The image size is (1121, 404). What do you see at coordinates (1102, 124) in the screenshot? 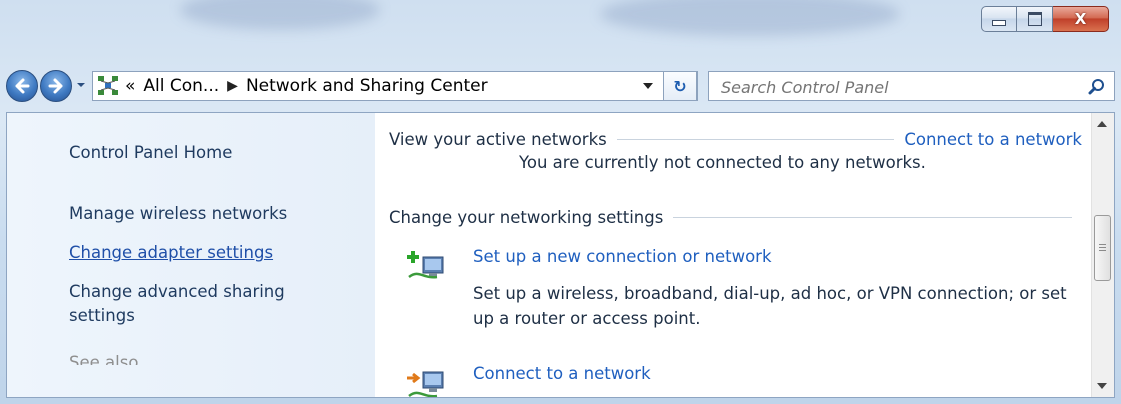
I see `scroll-up-icon` at bounding box center [1102, 124].